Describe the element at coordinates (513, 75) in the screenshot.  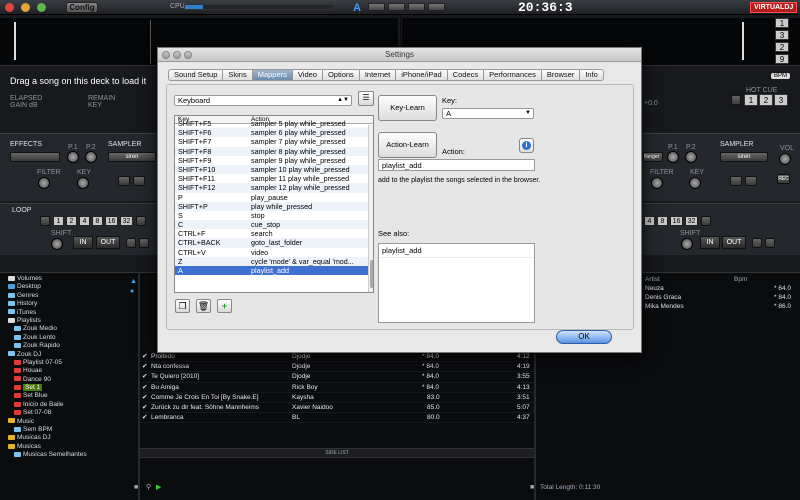
I see `tab-performances: Performances` at that location.